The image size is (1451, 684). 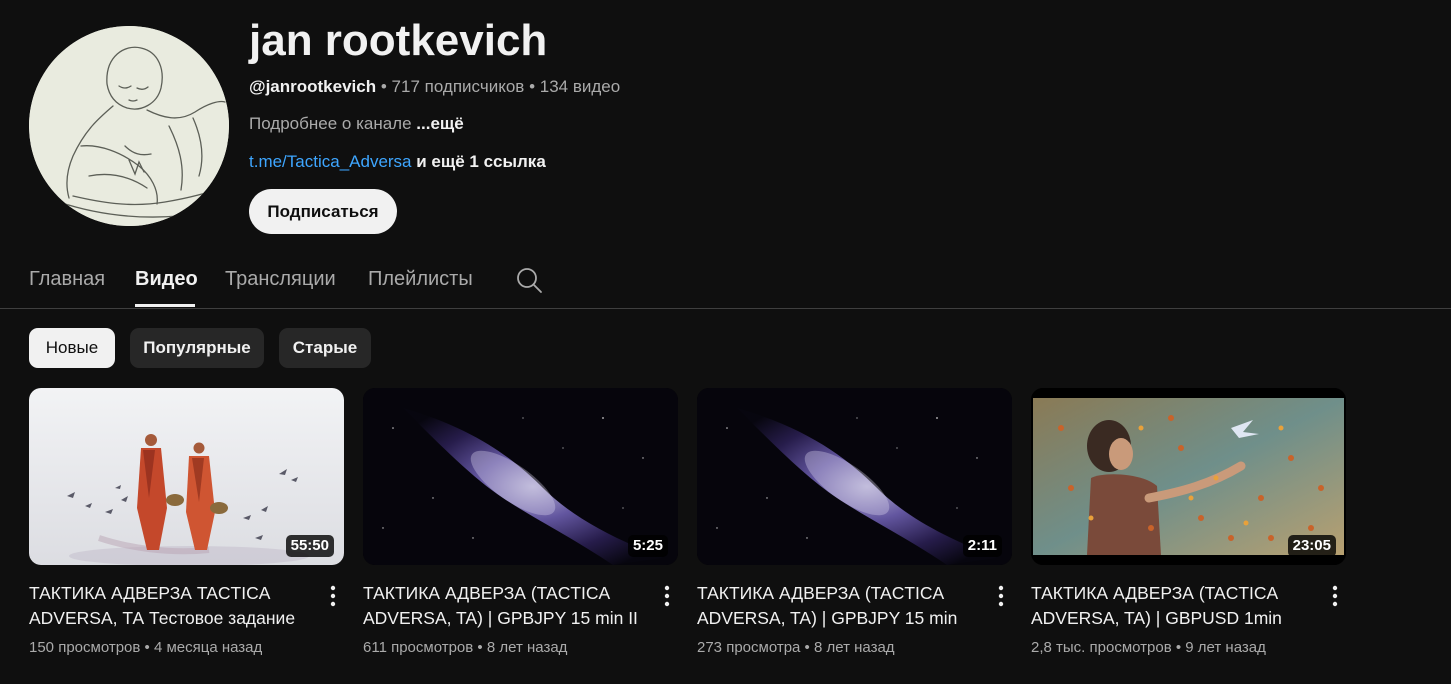 What do you see at coordinates (166, 279) in the screenshot?
I see `tab-videos: Видео` at bounding box center [166, 279].